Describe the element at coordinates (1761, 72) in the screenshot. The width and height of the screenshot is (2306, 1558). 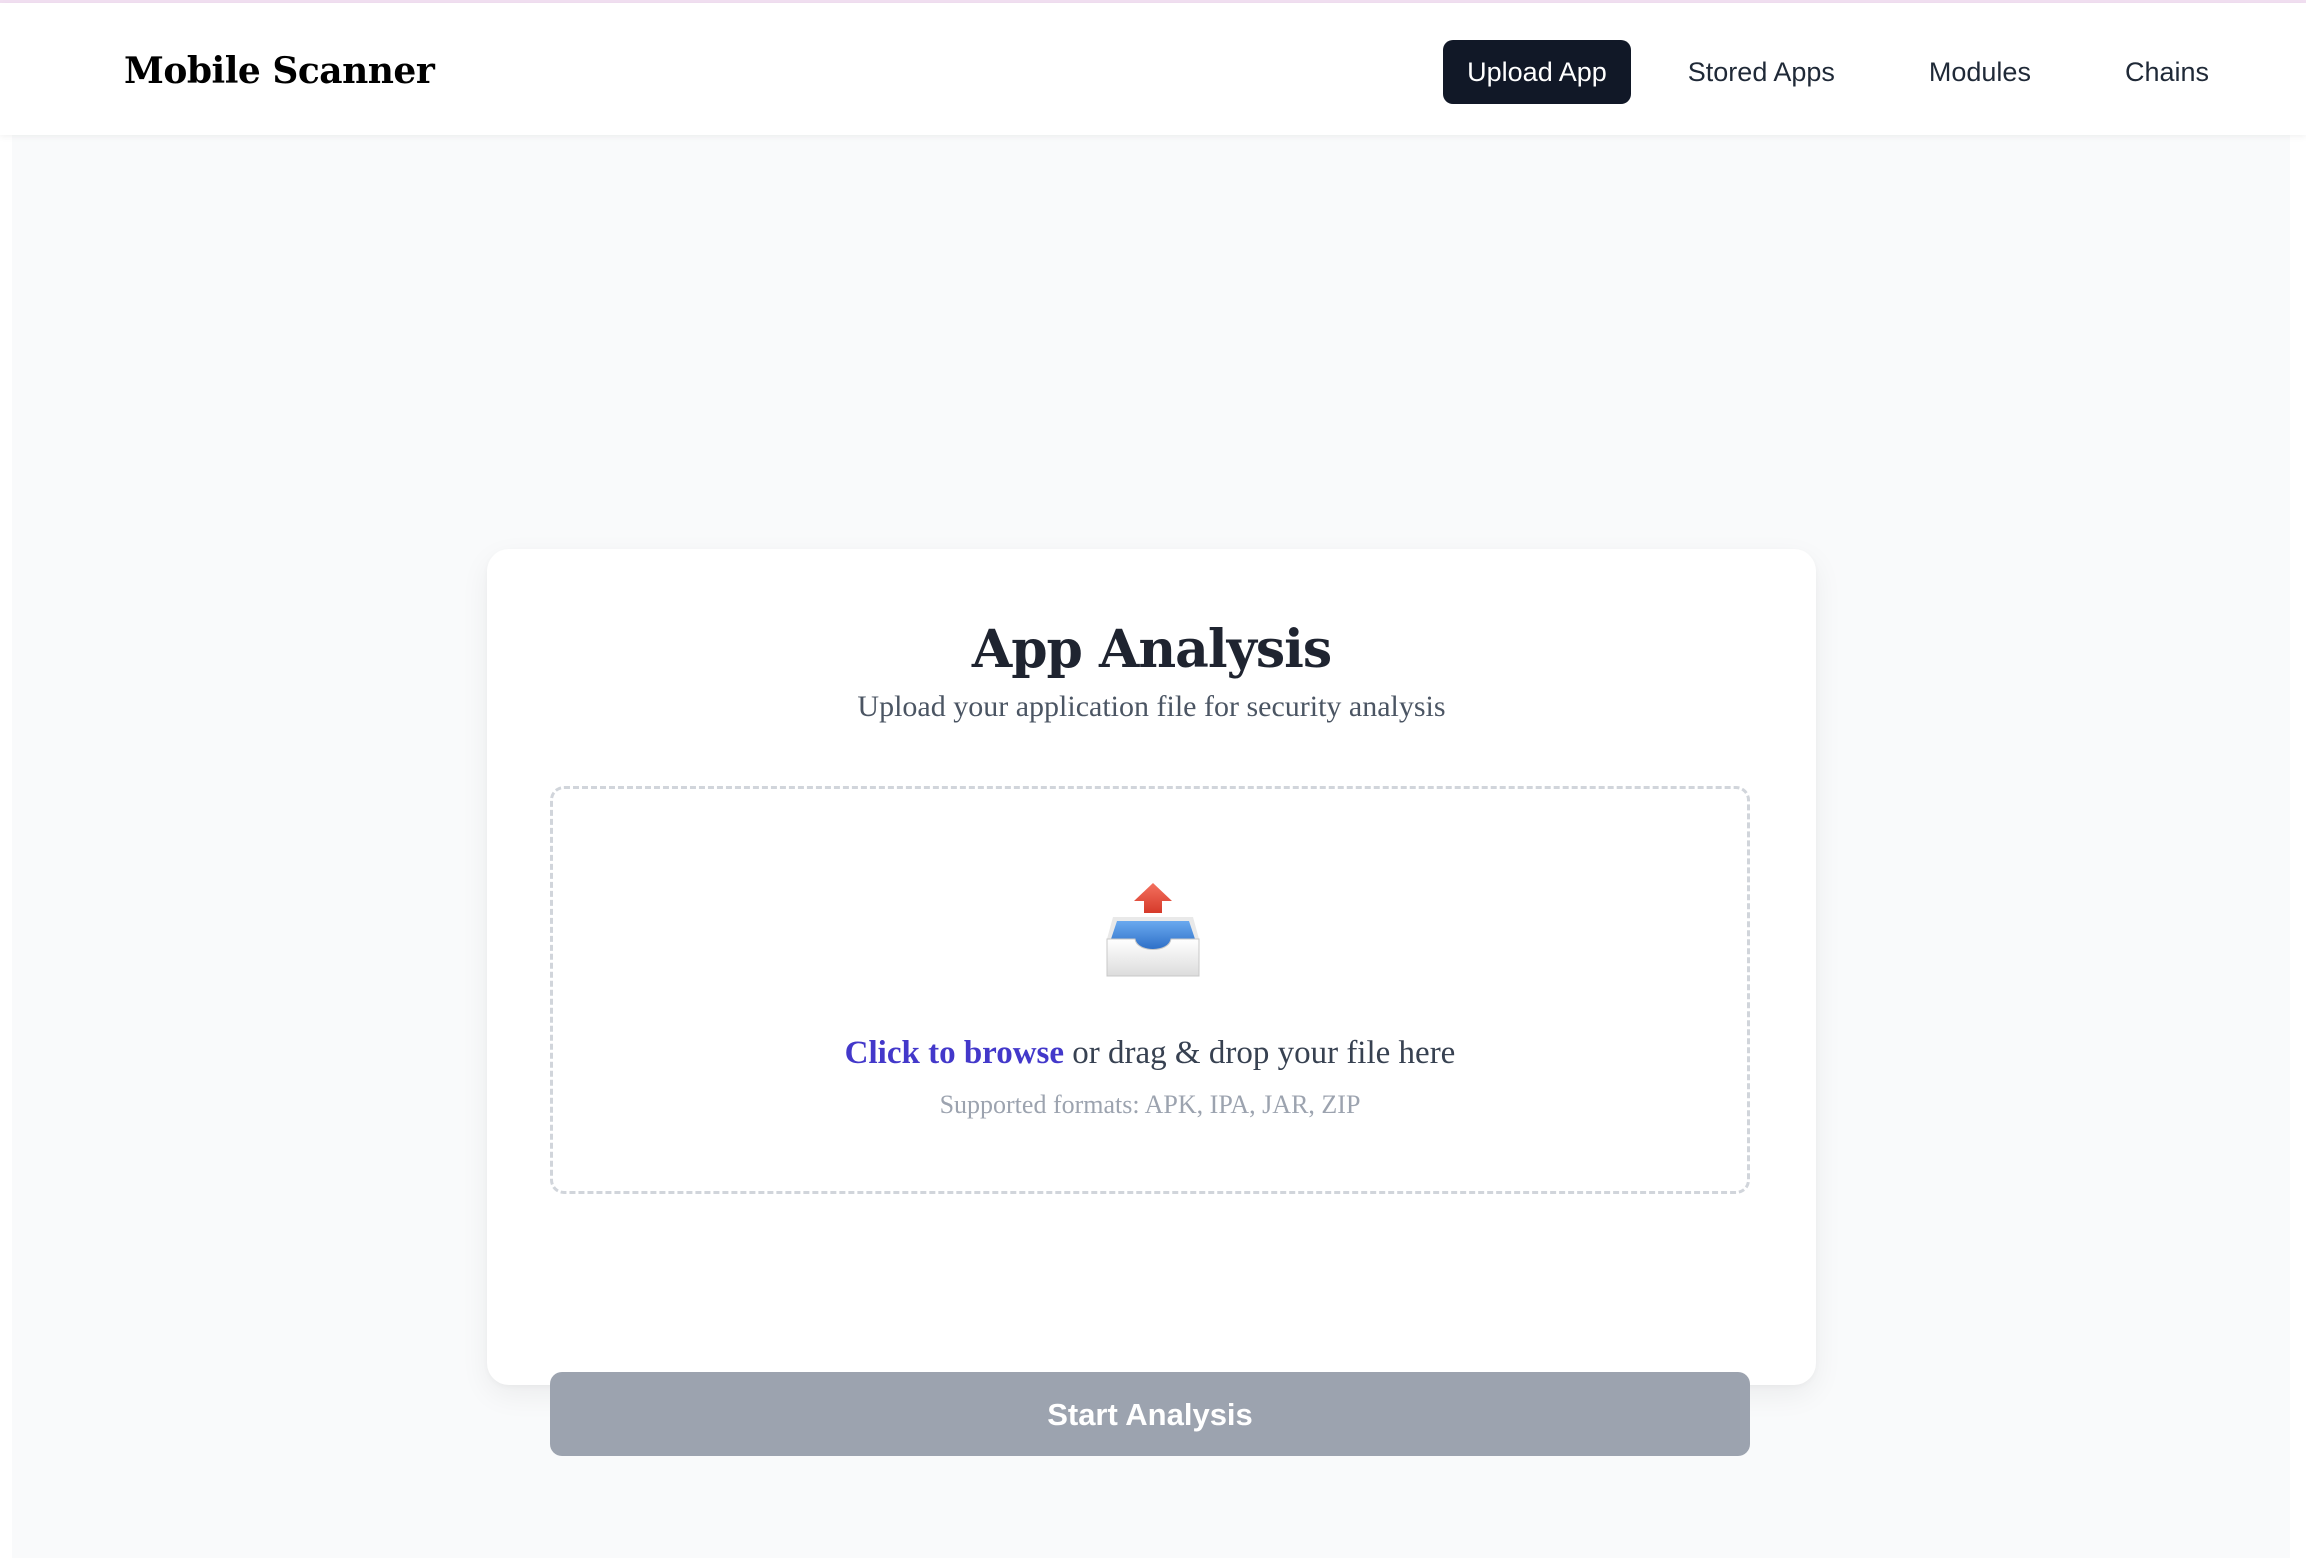
I see `nav-stored-apps: Stored Apps` at that location.